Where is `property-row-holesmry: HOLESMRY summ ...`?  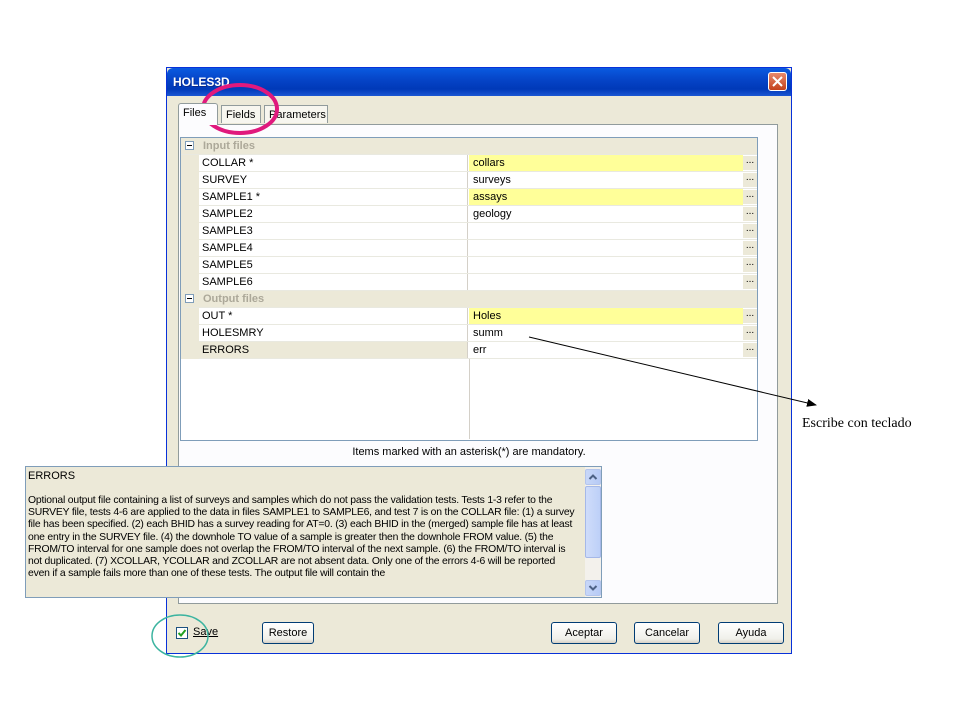
property-row-holesmry: HOLESMRY summ ... is located at coordinates (469, 333).